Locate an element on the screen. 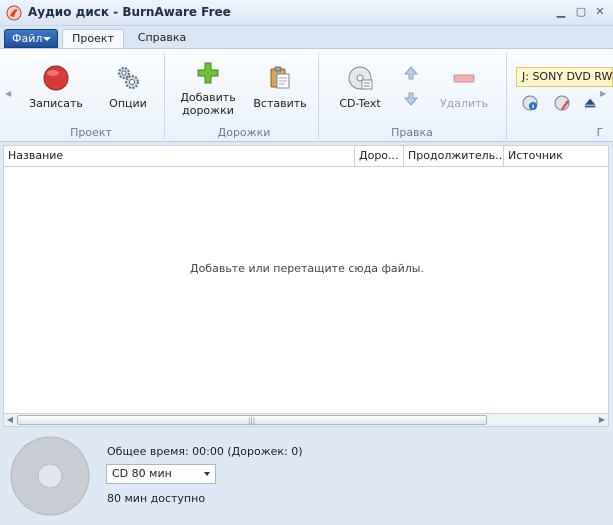  close-button: ✕ is located at coordinates (600, 12).